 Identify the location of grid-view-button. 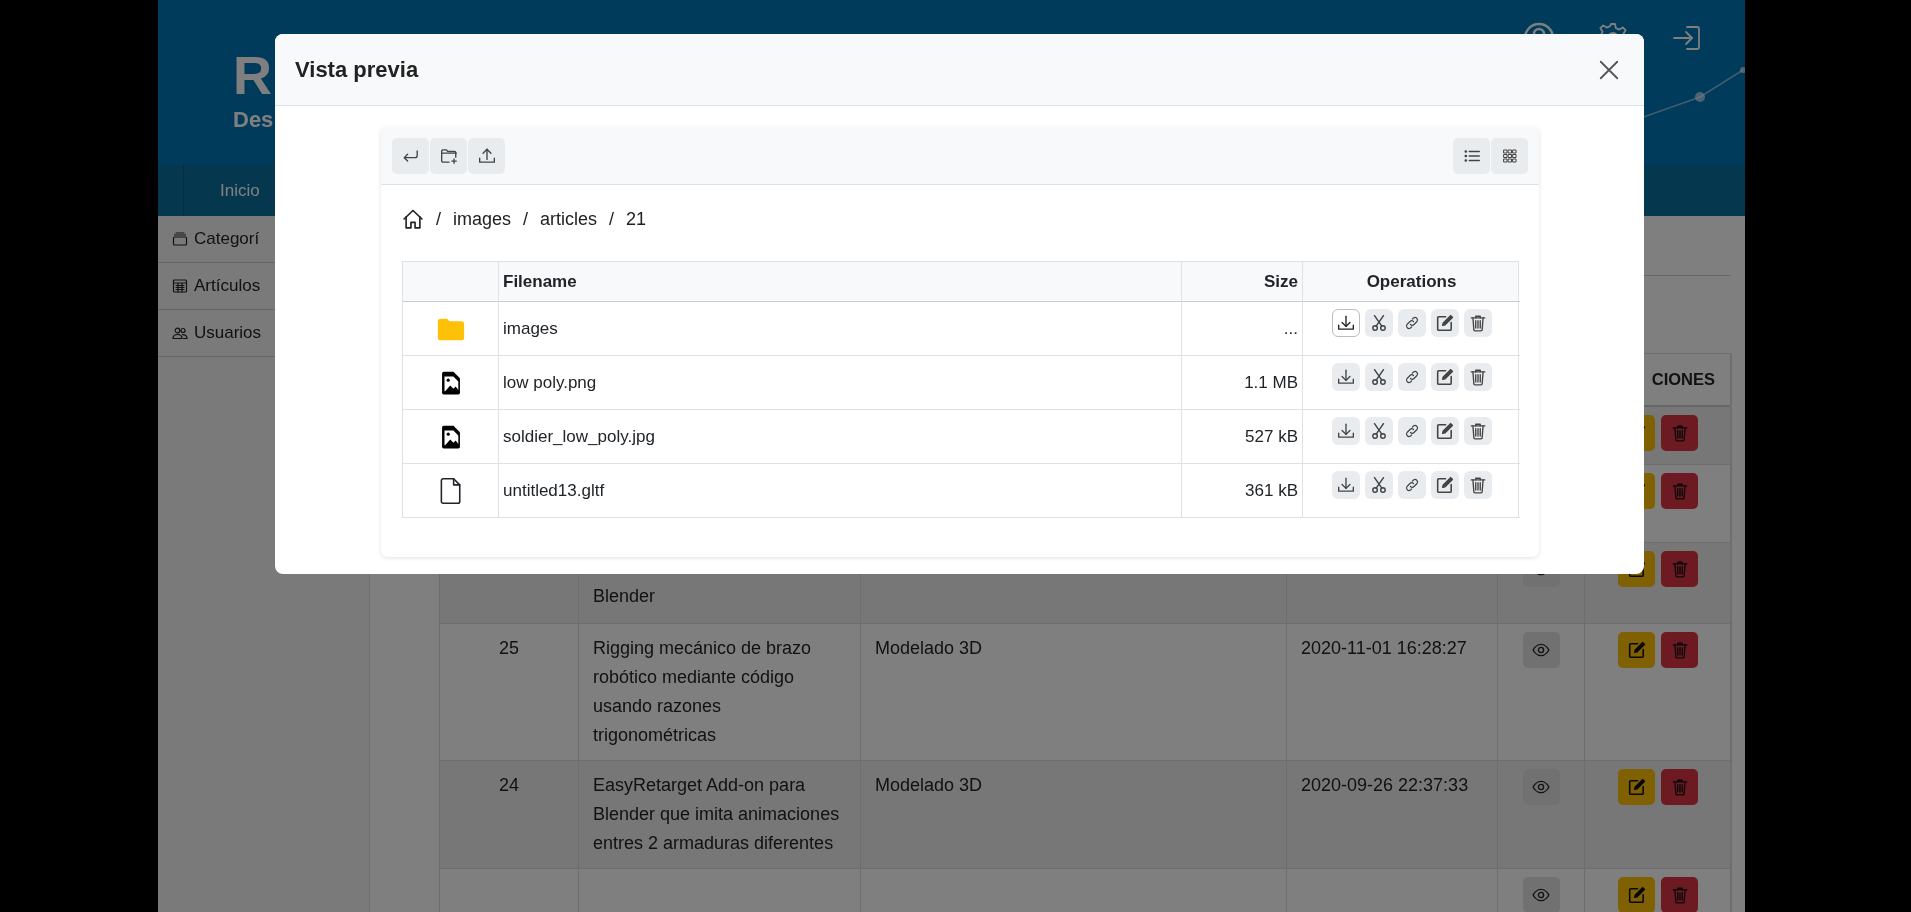
(1509, 155).